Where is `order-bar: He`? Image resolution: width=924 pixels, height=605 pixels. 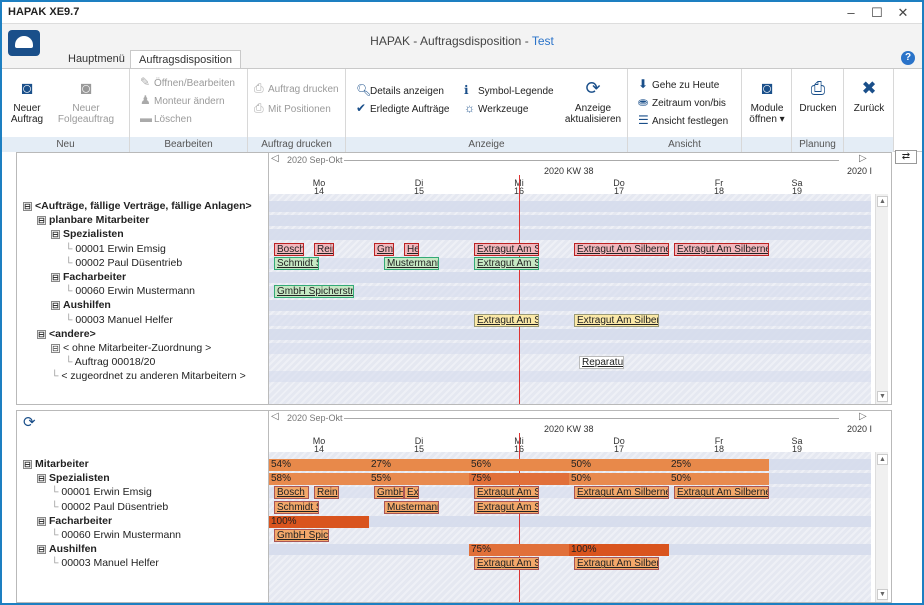 order-bar: He is located at coordinates (411, 249).